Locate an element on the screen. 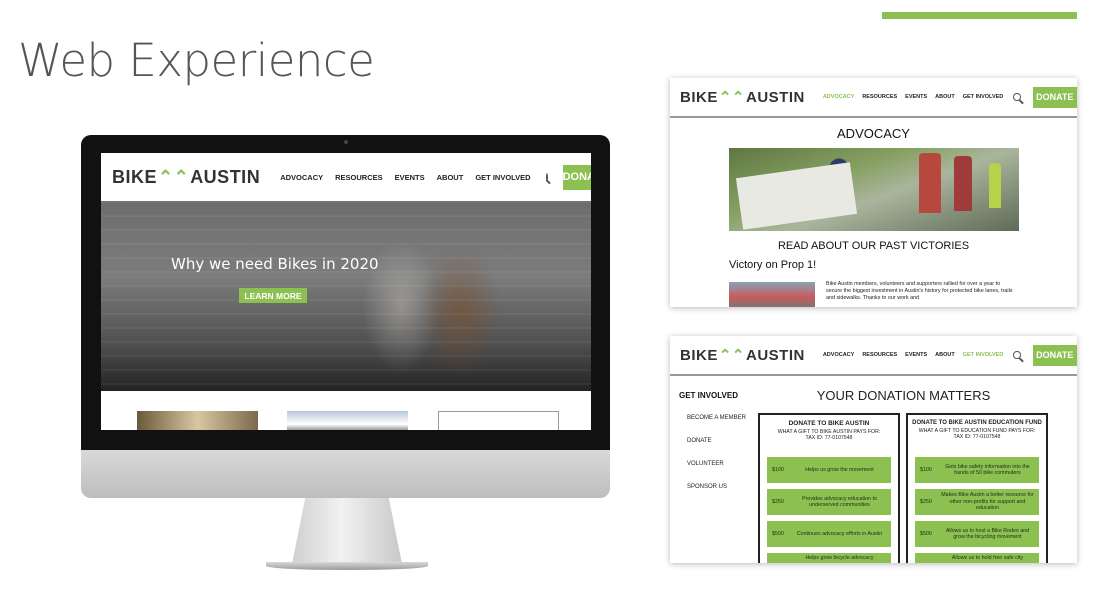 The height and width of the screenshot is (593, 1094). protest-sign is located at coordinates (796, 196).